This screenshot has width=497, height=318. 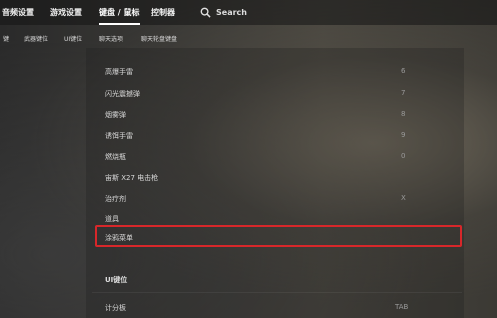 I want to click on subnav-item-chat-options: 聊天选项, so click(x=111, y=38).